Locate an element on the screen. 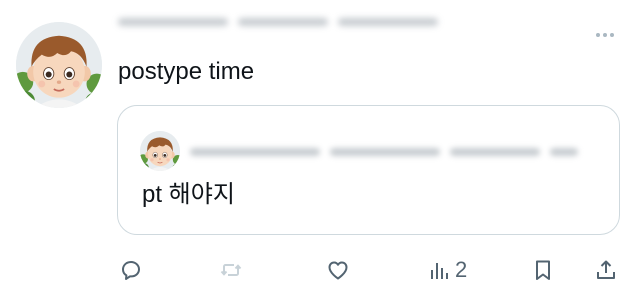 Image resolution: width=638 pixels, height=293 pixels. author-avatar is located at coordinates (59, 65).